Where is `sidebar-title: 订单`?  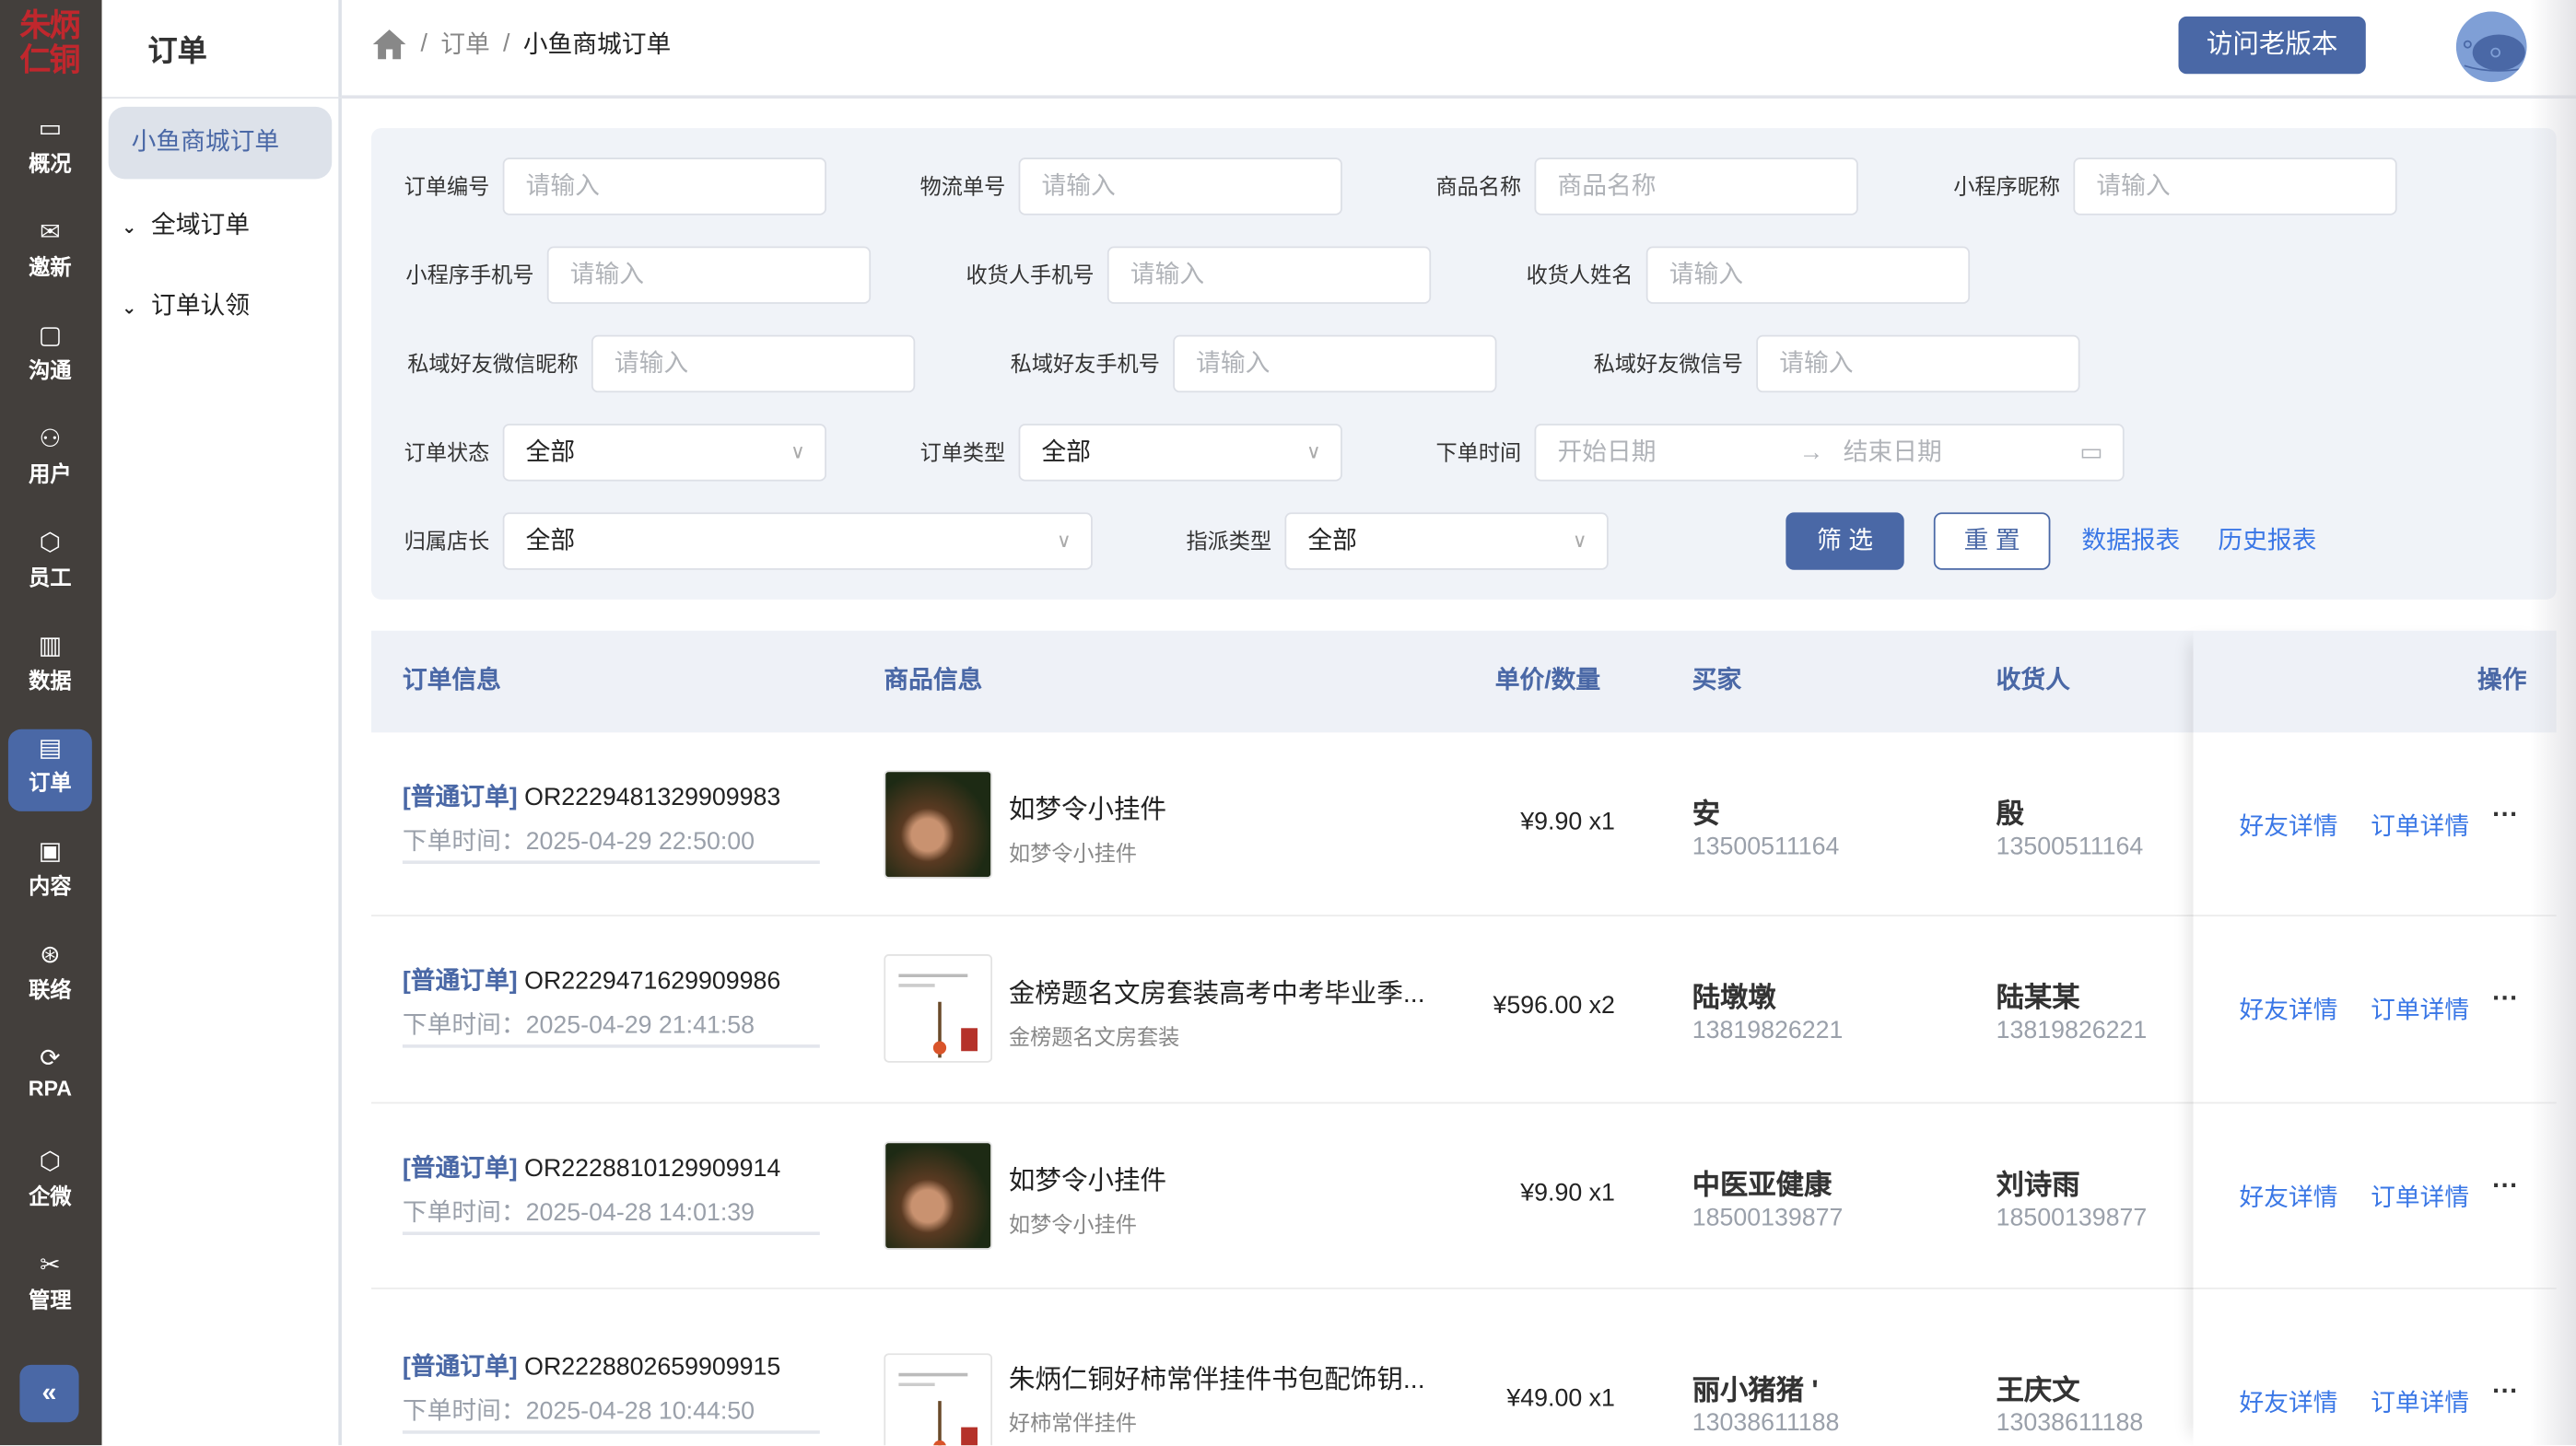
sidebar-title: 订单 is located at coordinates (177, 51).